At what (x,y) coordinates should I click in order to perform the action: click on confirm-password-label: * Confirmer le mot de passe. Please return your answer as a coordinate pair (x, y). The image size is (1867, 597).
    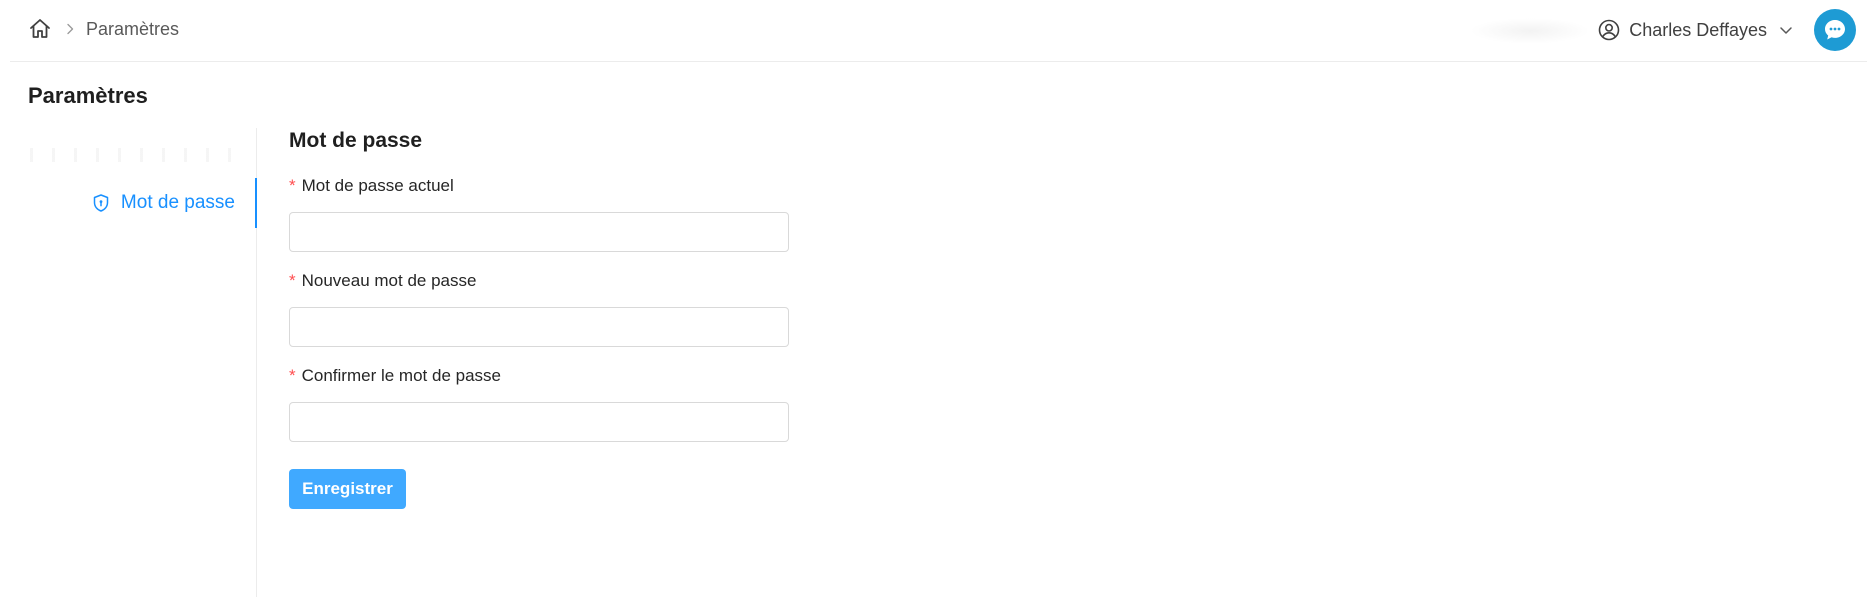
    Looking at the image, I should click on (539, 376).